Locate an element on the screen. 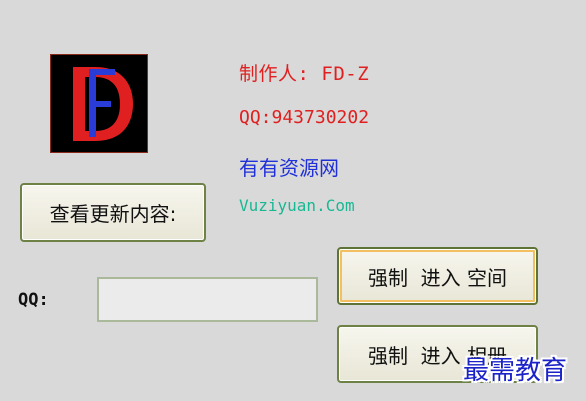 Image resolution: width=586 pixels, height=401 pixels. watermark-text: 最需教育 is located at coordinates (515, 371).